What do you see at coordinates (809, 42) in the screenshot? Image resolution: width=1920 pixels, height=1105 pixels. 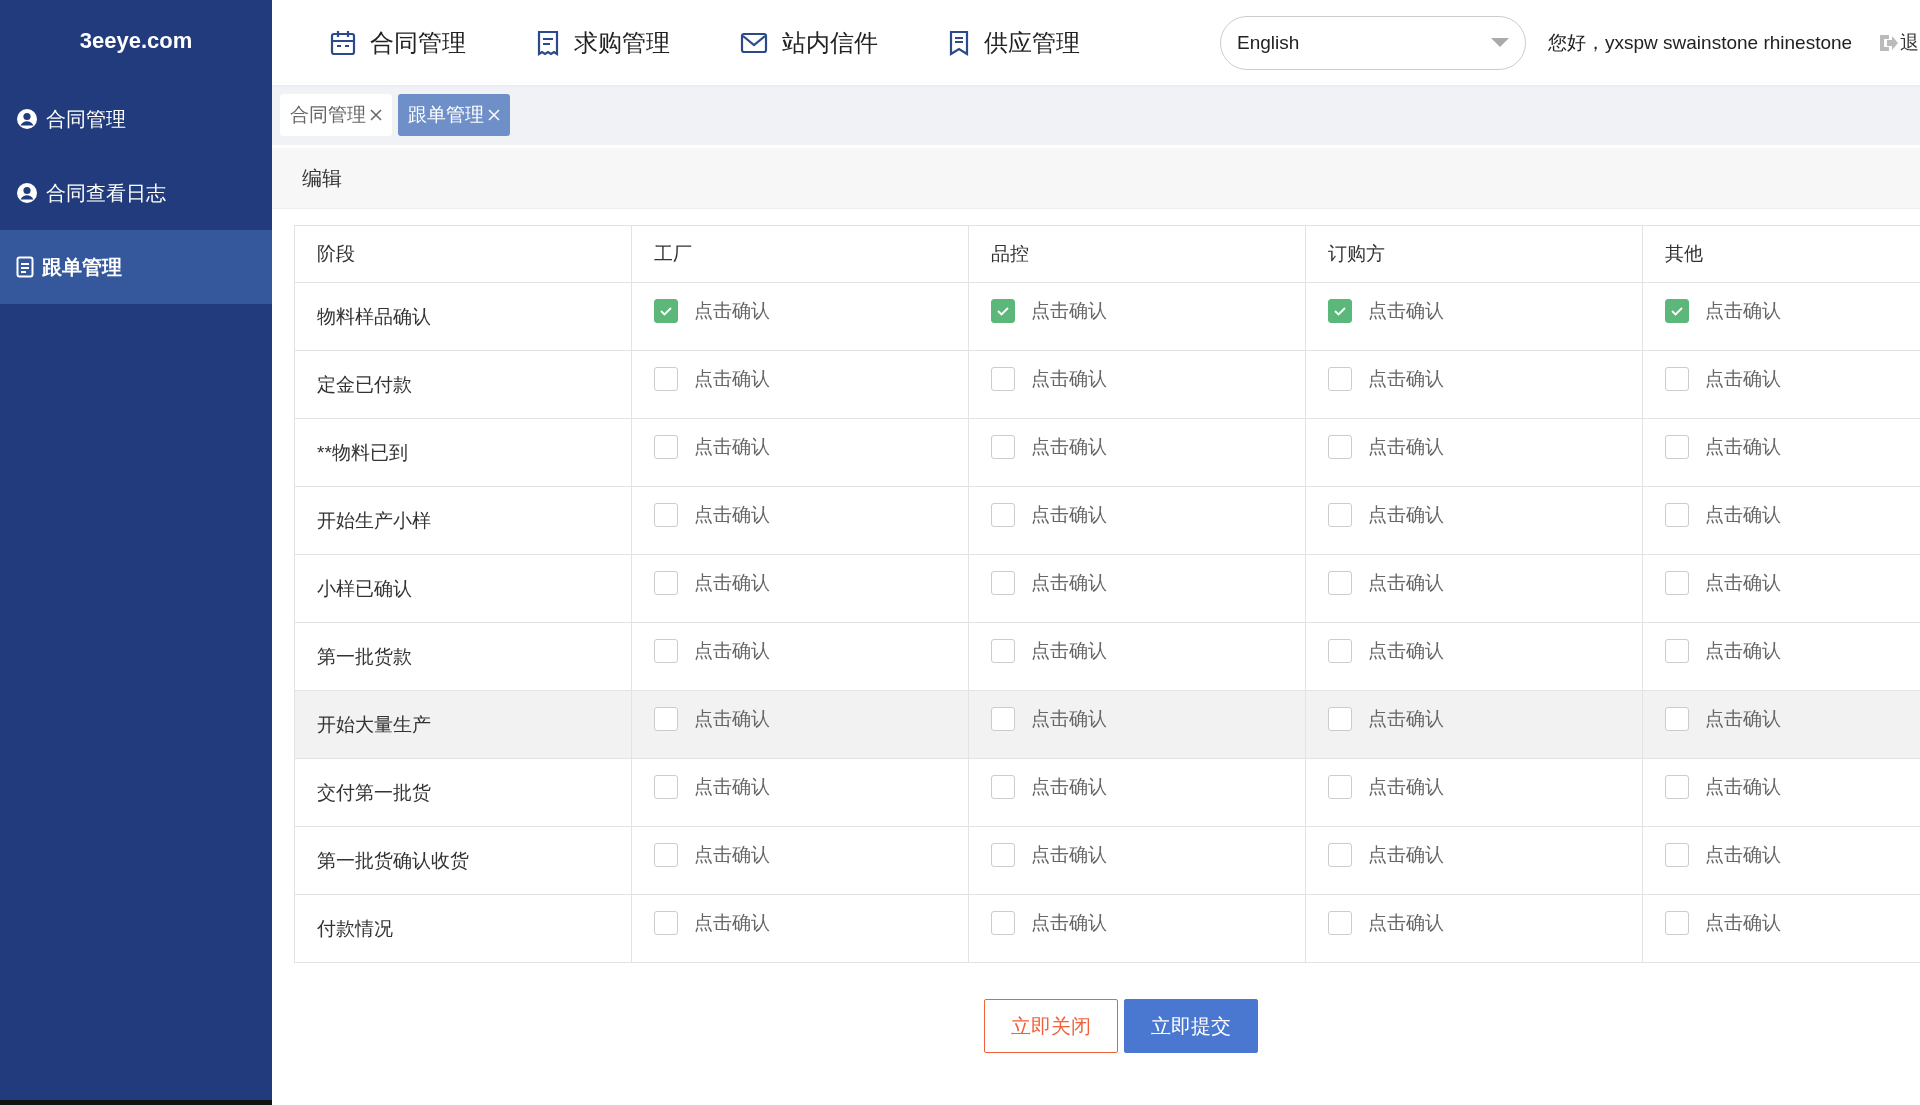 I see `nav-link: 站内信件` at bounding box center [809, 42].